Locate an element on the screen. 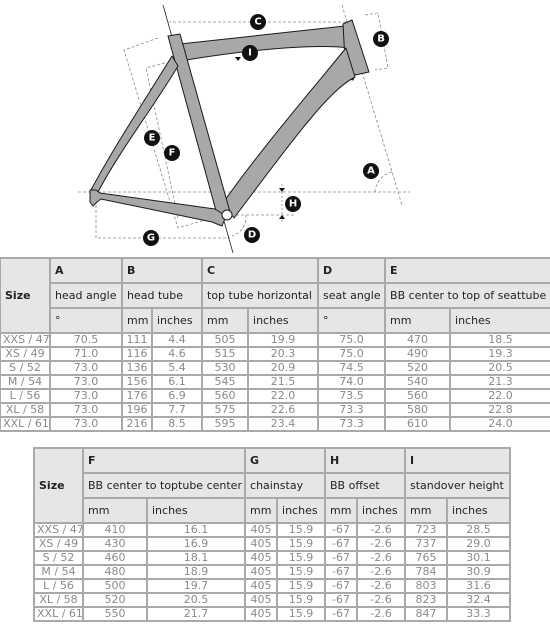  table-row: M / 54 480 18.9 405 15.9 -67 -2.6 784 30.9 is located at coordinates (272, 572).